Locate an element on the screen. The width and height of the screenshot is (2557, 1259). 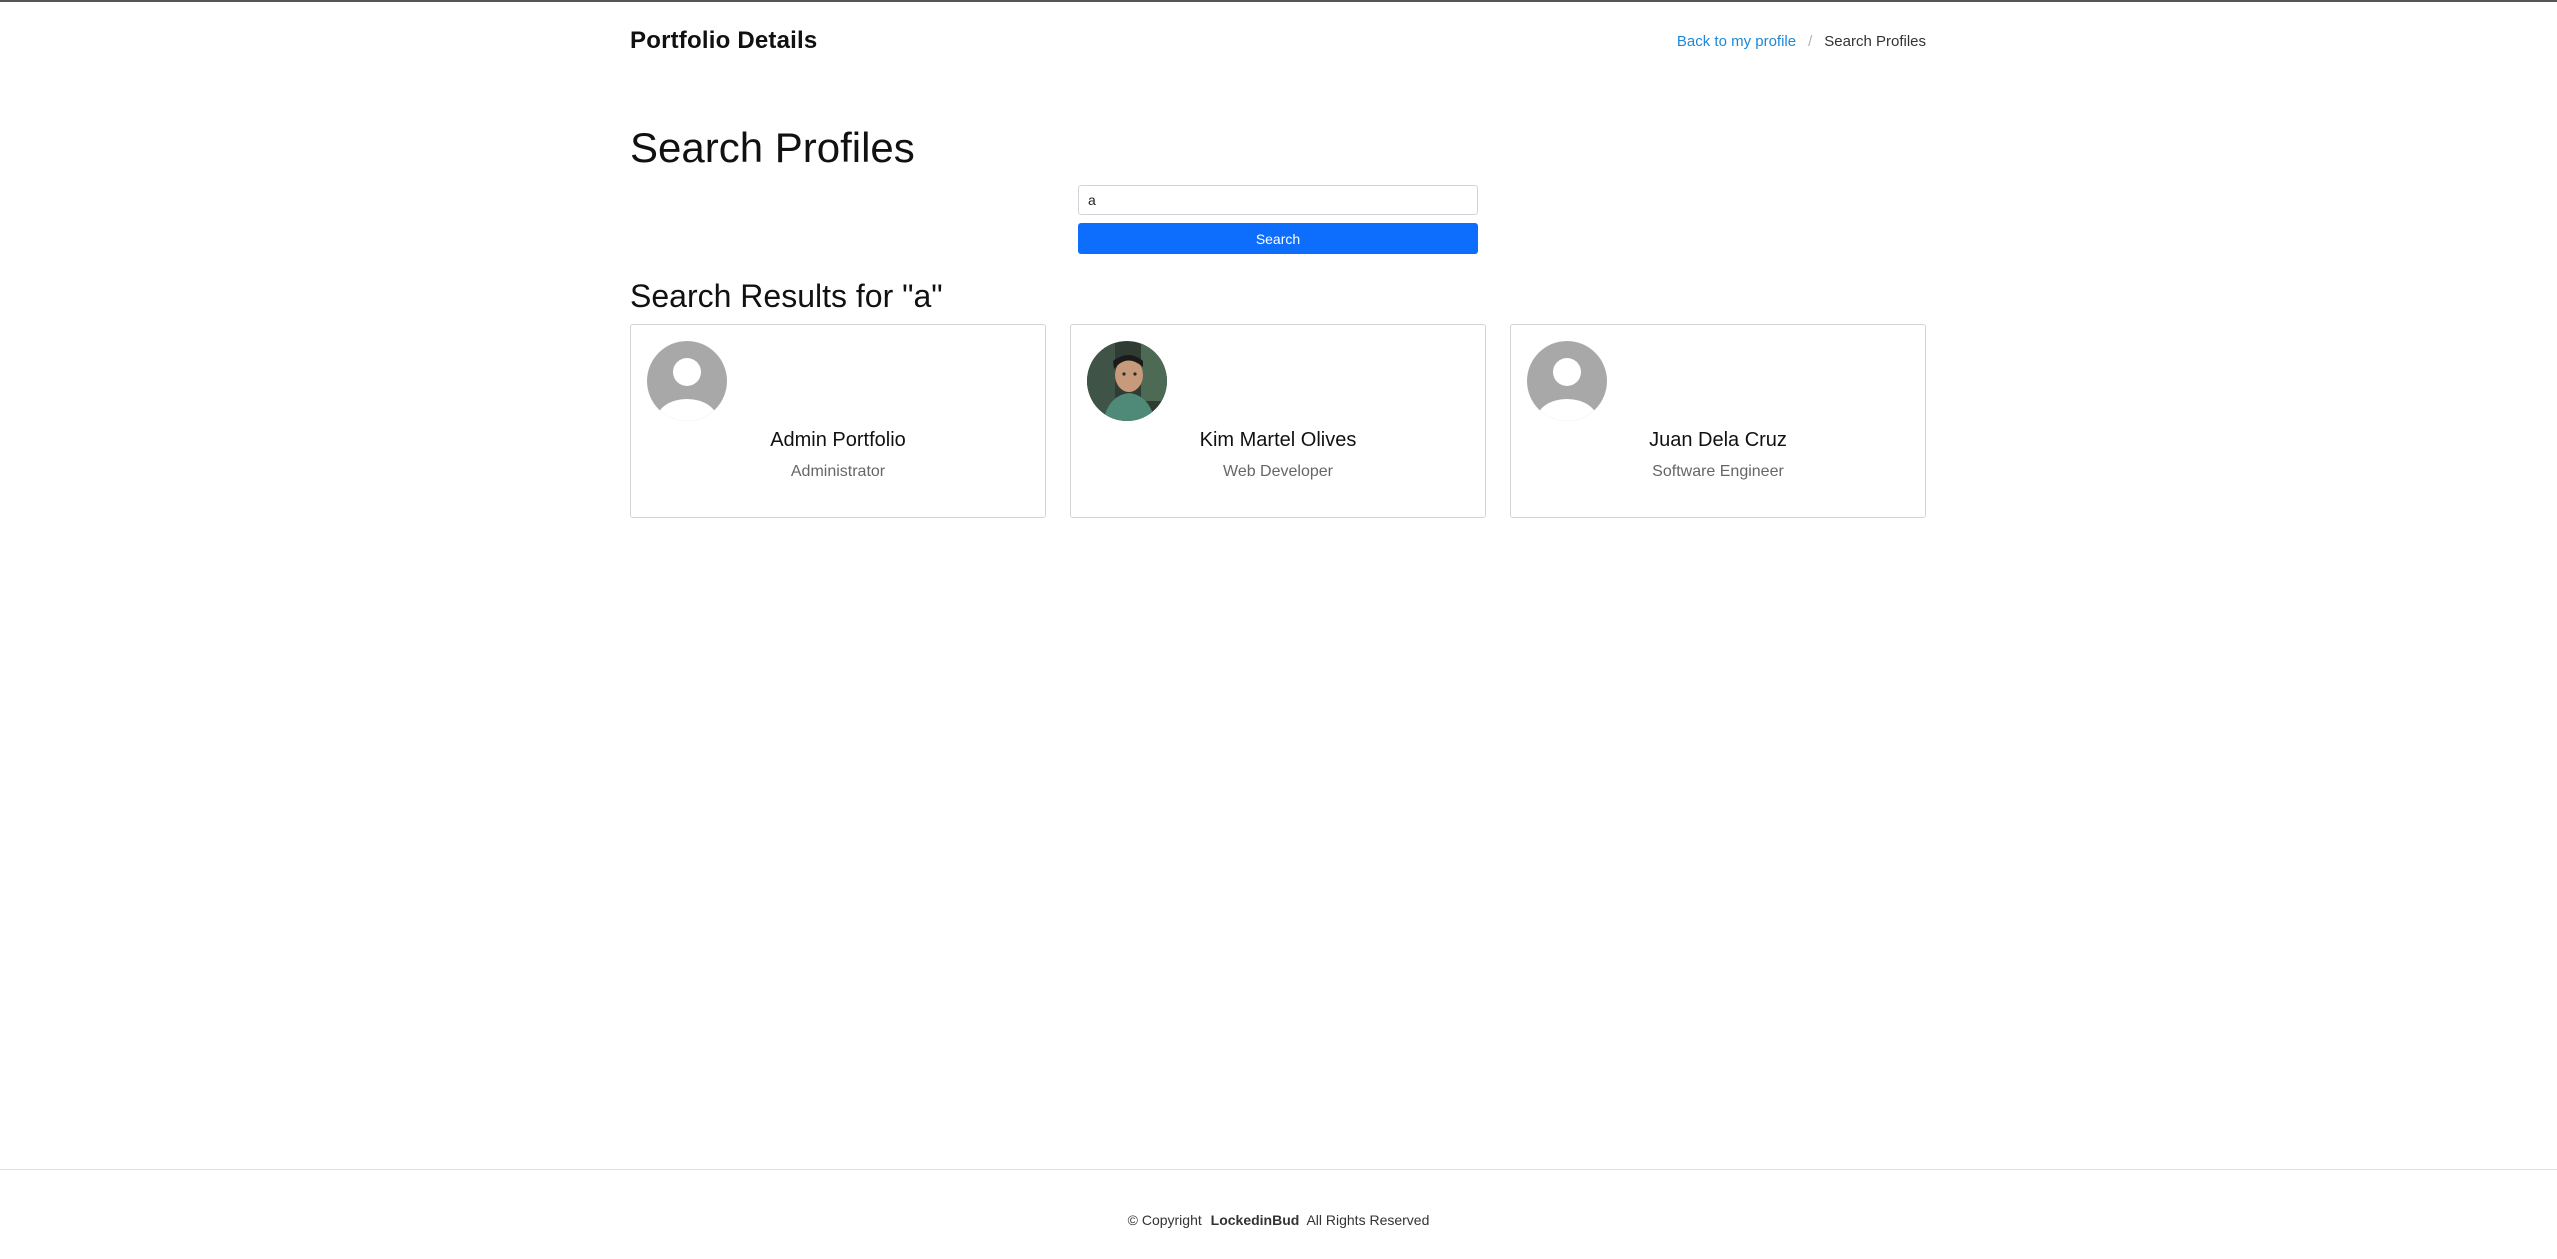
profile-role: Software Engineer is located at coordinates (1718, 471).